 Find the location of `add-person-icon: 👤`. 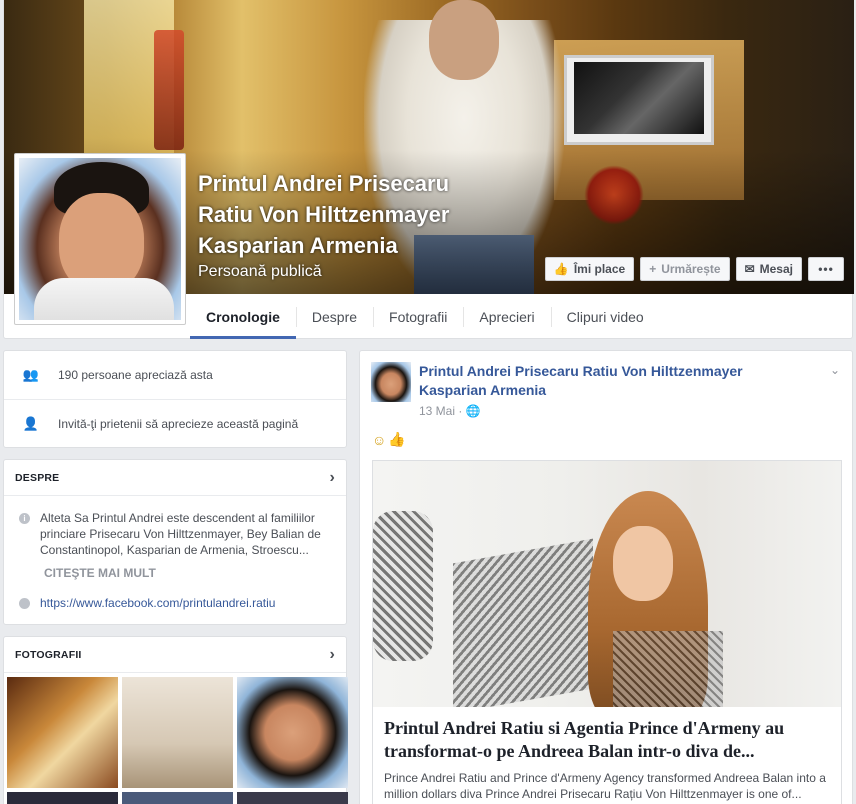

add-person-icon: 👤 is located at coordinates (31, 423).